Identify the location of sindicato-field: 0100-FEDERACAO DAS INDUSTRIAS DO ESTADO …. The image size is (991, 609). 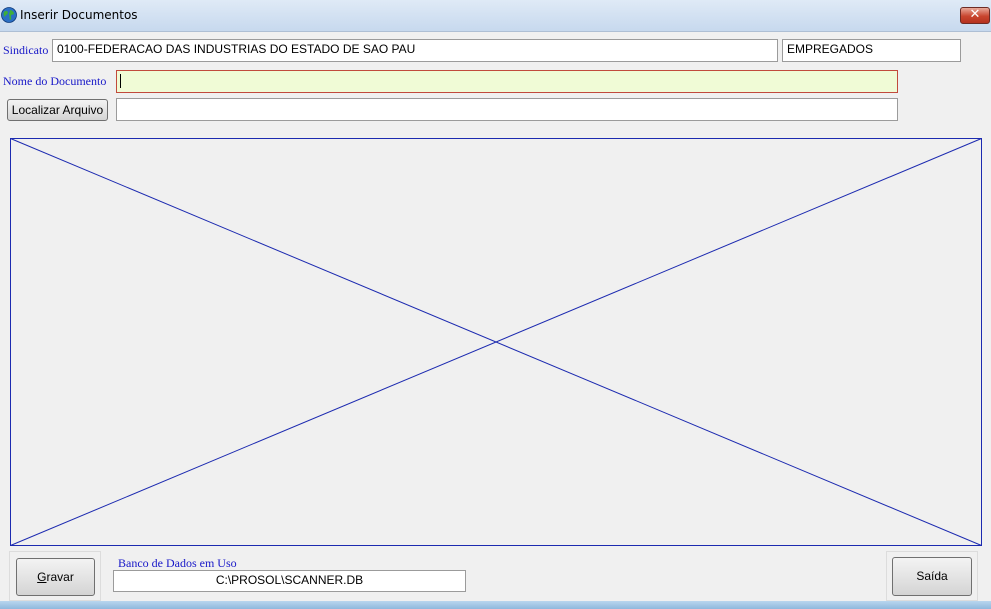
(415, 50).